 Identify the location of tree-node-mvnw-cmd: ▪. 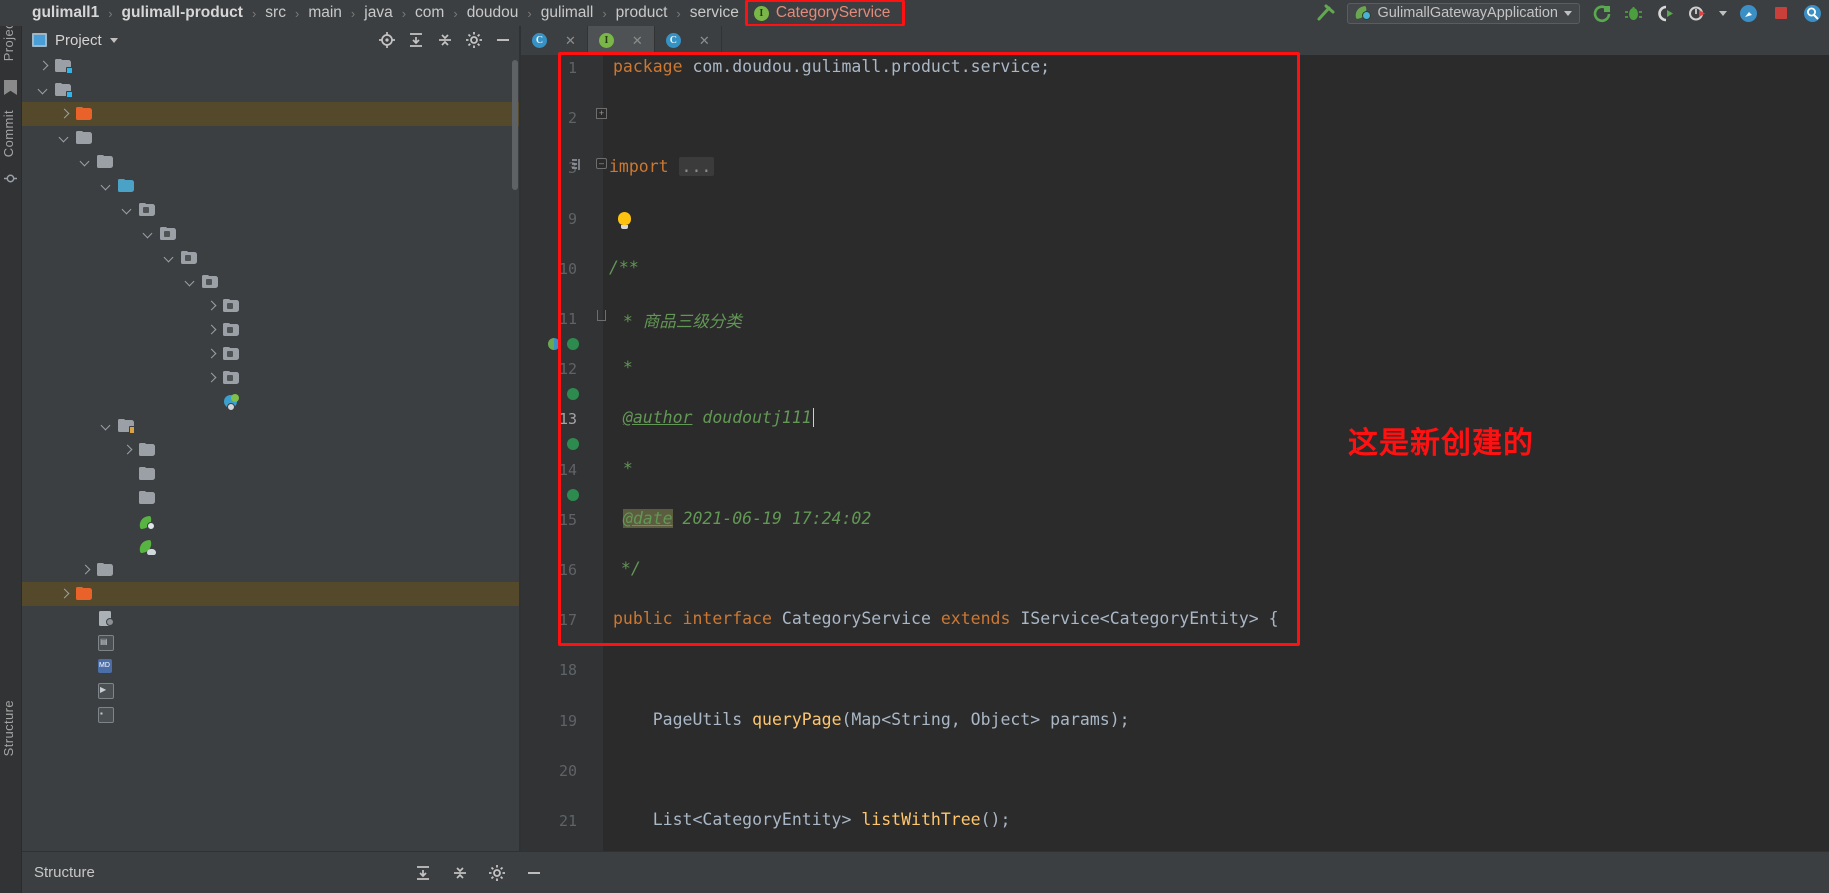
(270, 714).